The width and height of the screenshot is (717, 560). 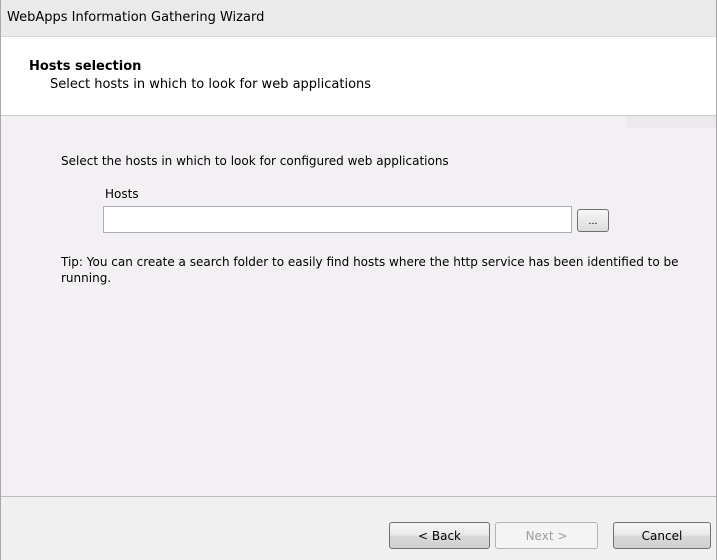 What do you see at coordinates (337, 219) in the screenshot?
I see `hosts-input` at bounding box center [337, 219].